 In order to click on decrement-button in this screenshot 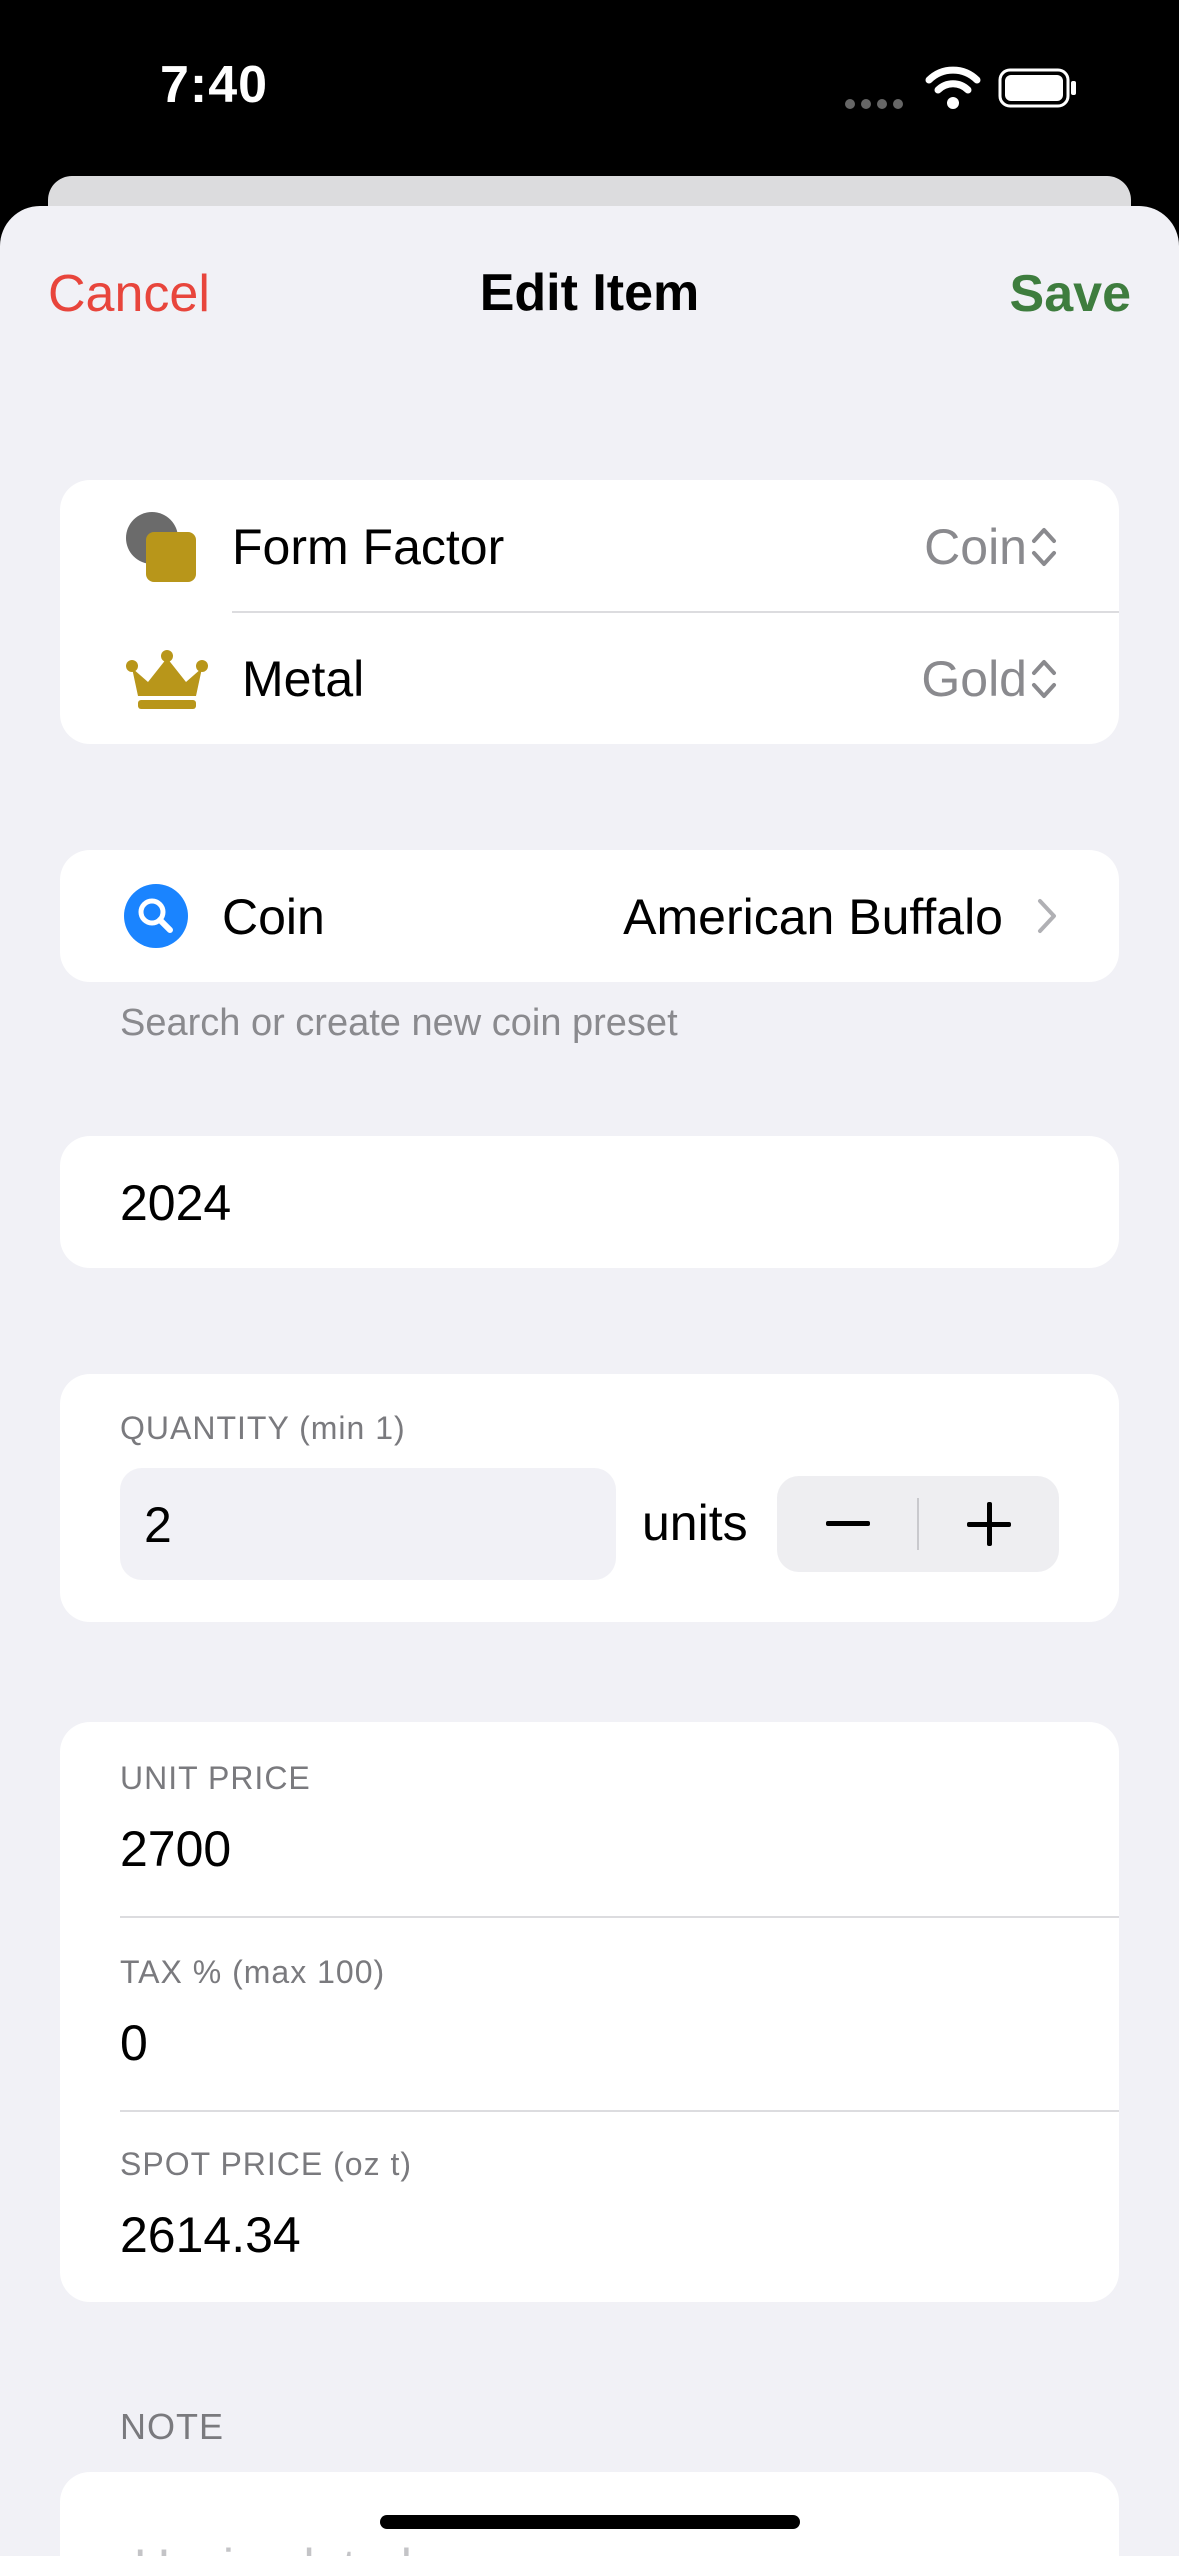, I will do `click(847, 1524)`.